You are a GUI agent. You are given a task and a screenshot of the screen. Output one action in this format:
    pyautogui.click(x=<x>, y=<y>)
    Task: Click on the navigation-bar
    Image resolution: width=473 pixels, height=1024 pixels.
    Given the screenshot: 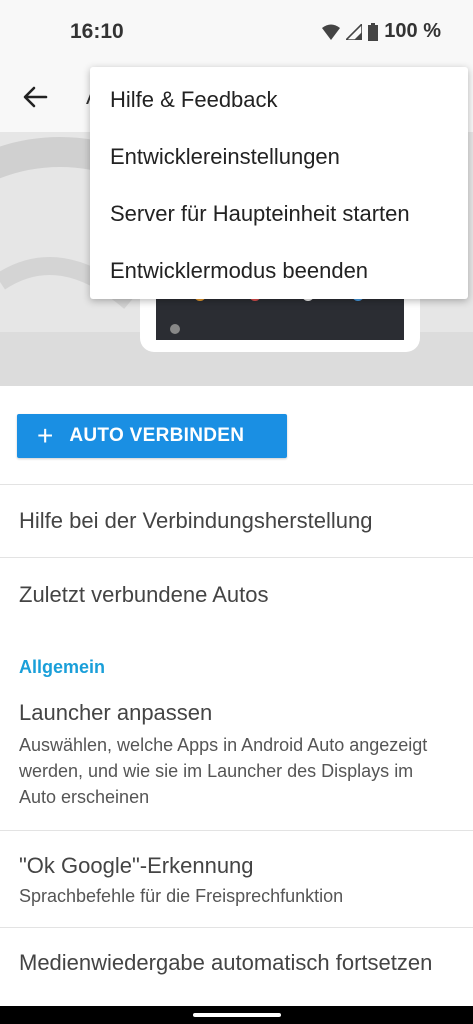 What is the action you would take?
    pyautogui.click(x=236, y=1015)
    